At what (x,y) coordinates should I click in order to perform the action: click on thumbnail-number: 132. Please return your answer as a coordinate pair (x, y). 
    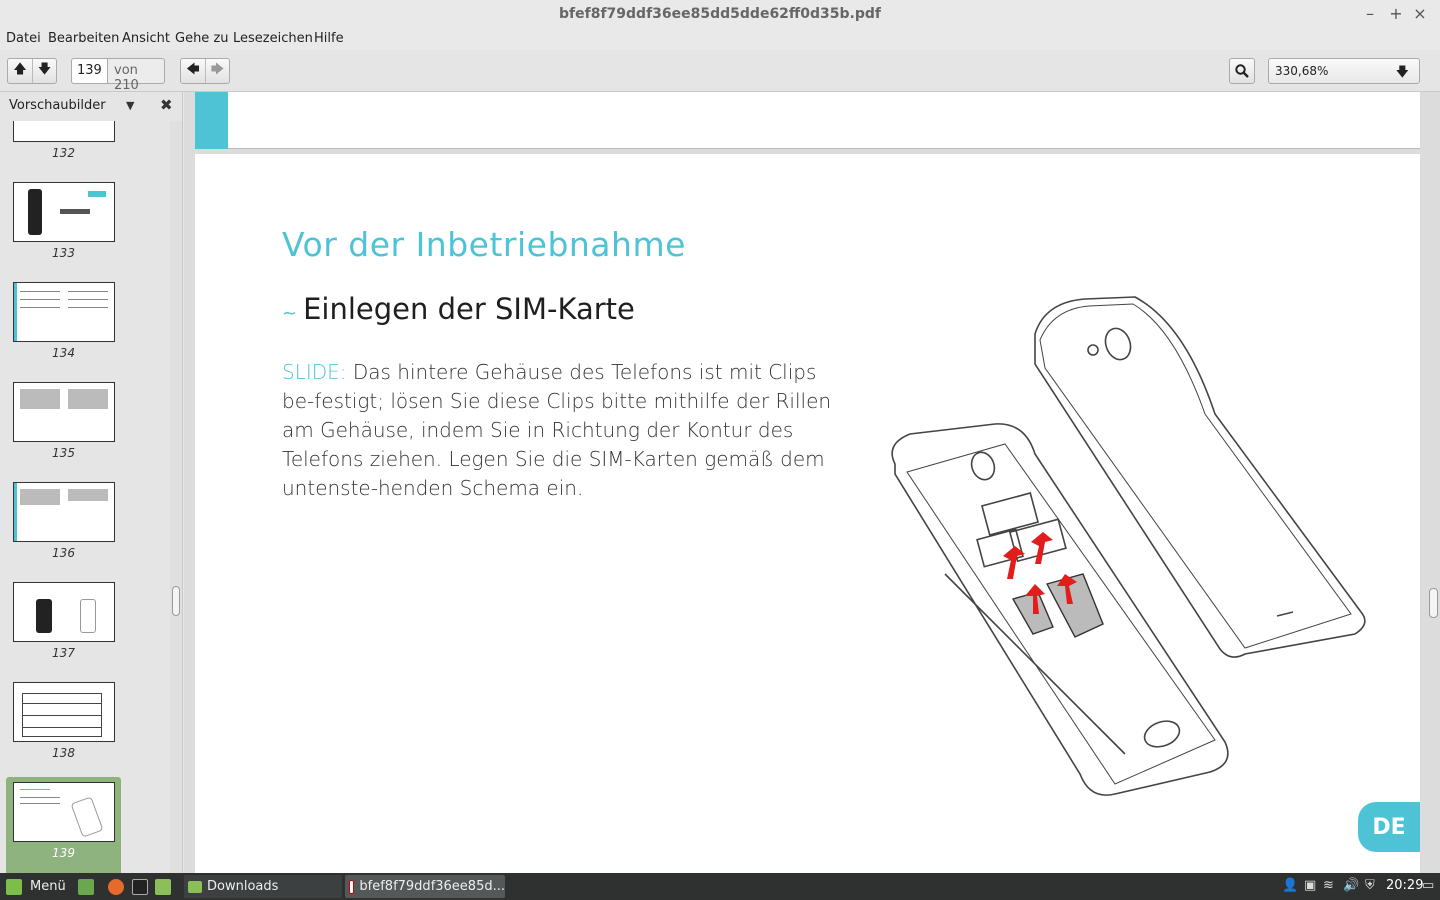
    Looking at the image, I should click on (63, 153).